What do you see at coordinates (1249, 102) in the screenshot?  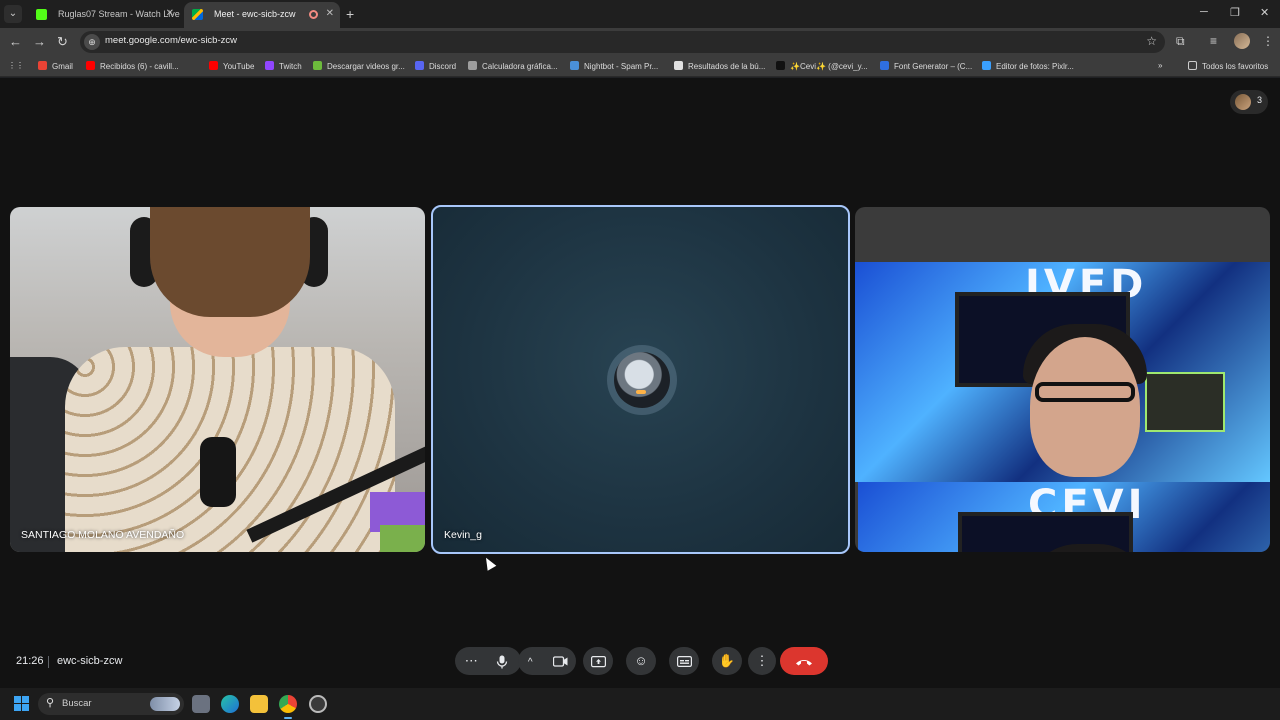 I see `participants-chip: 3` at bounding box center [1249, 102].